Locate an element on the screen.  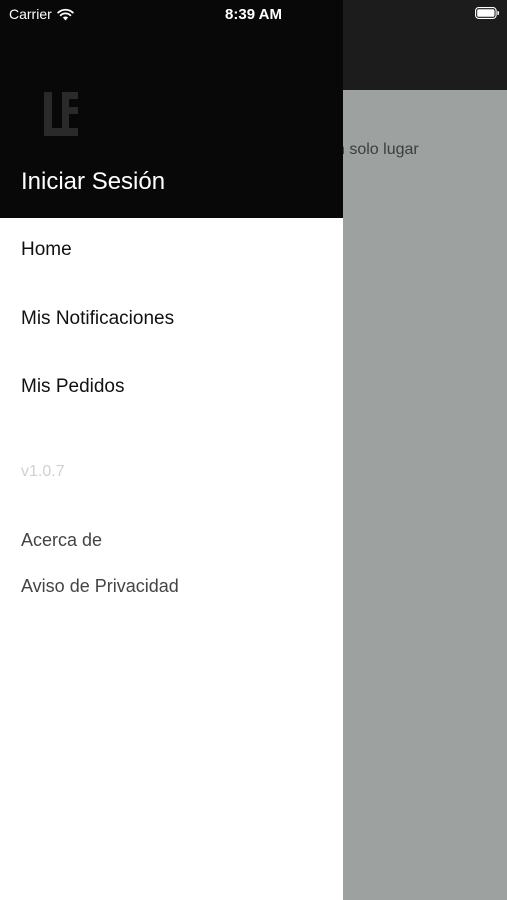
background-partial-text: n solo lugar is located at coordinates (377, 149).